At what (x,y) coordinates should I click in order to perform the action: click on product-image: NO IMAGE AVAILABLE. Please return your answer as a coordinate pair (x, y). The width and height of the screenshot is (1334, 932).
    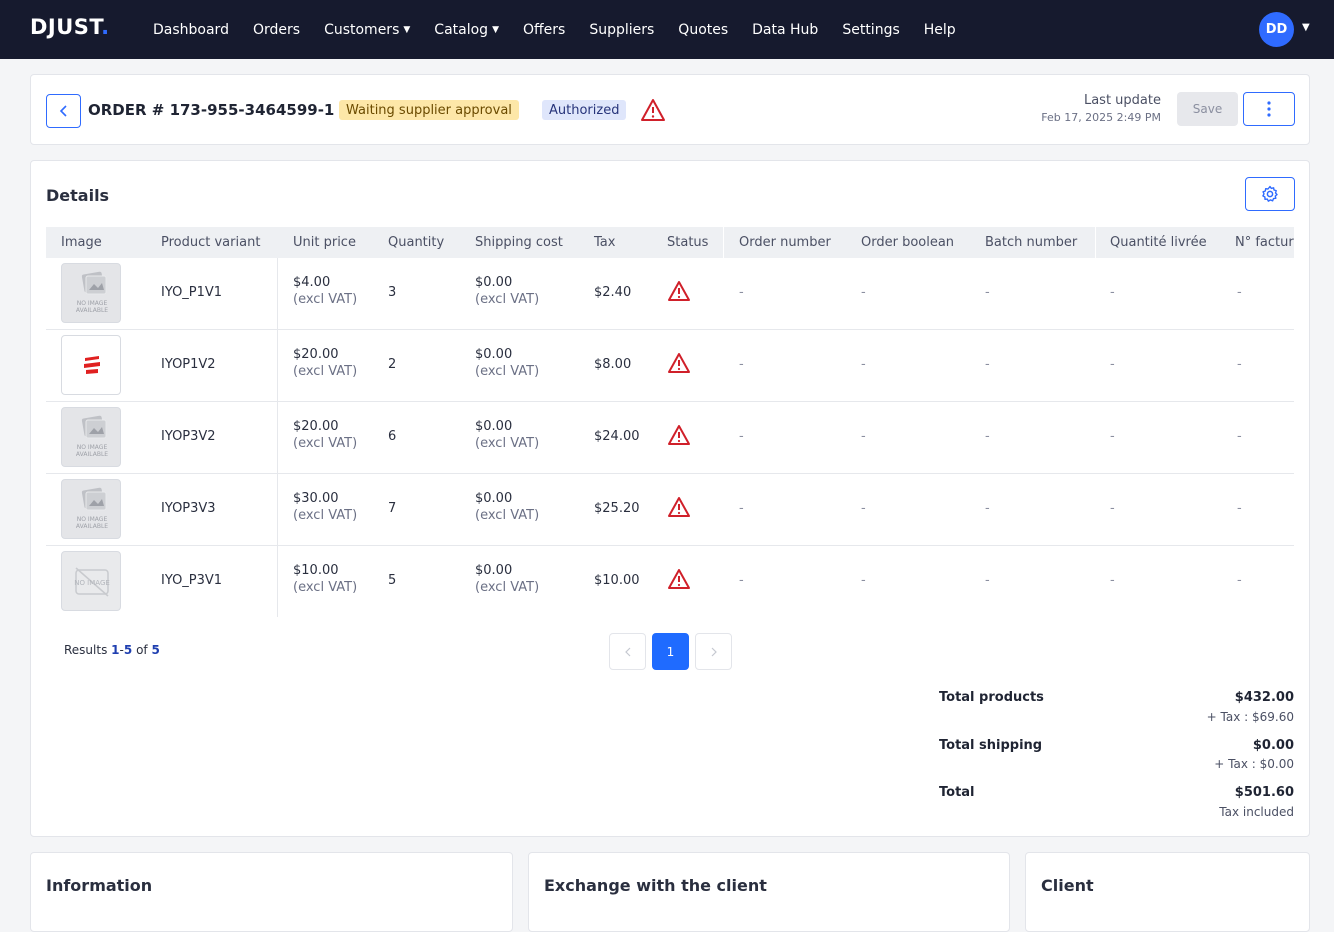
    Looking at the image, I should click on (91, 293).